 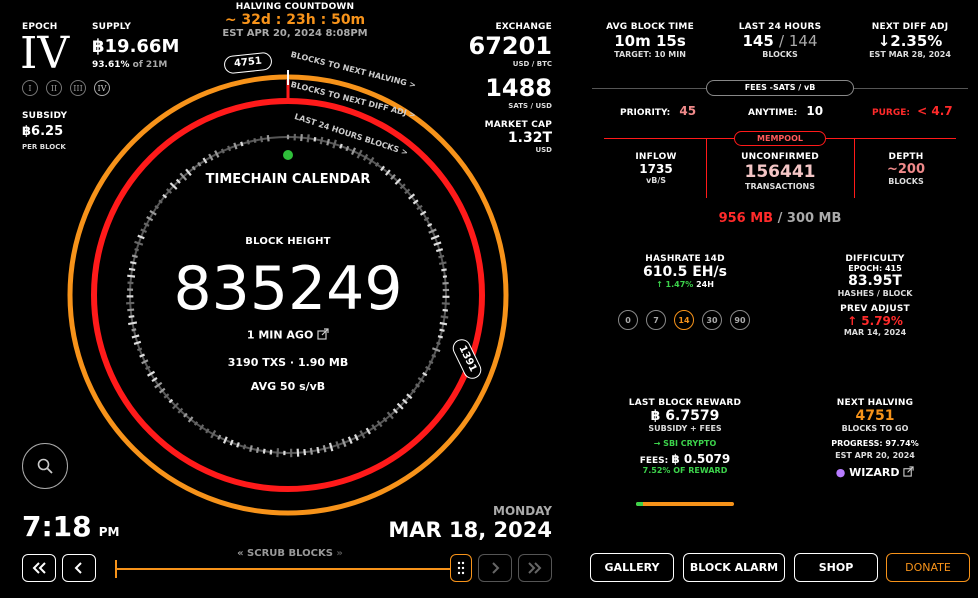 What do you see at coordinates (857, 443) in the screenshot?
I see `next-halving-progress-label: PROGRESS:` at bounding box center [857, 443].